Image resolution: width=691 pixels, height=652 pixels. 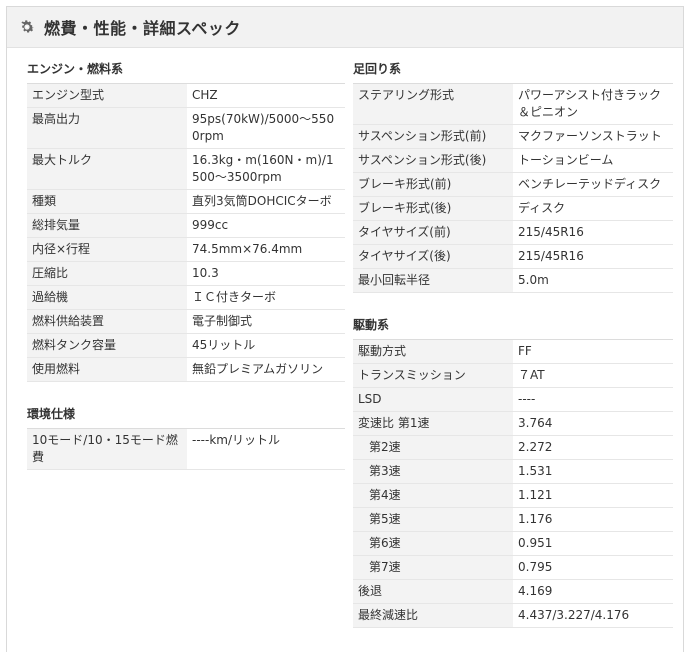 I want to click on spec-label: 最小回転半径, so click(x=433, y=280).